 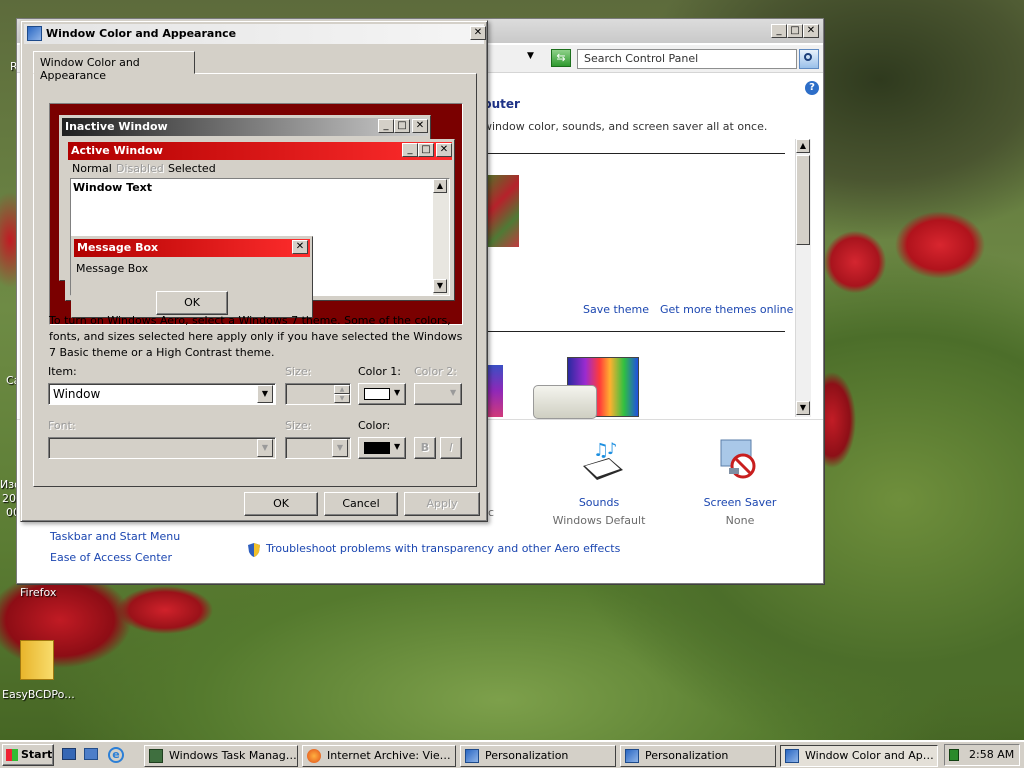 I want to click on message-box-preview: Message Box ✕ Message Box OK, so click(x=192, y=277).